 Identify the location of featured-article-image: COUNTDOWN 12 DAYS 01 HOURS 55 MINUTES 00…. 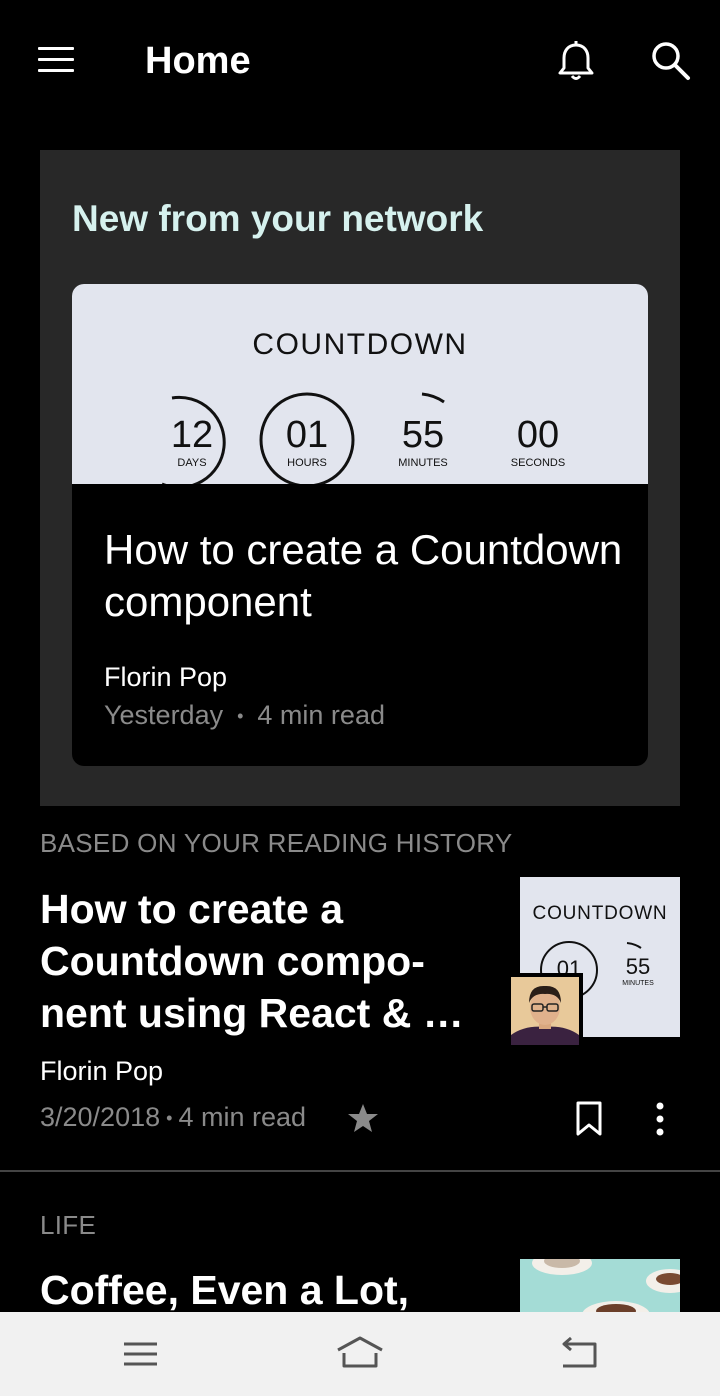
(360, 384).